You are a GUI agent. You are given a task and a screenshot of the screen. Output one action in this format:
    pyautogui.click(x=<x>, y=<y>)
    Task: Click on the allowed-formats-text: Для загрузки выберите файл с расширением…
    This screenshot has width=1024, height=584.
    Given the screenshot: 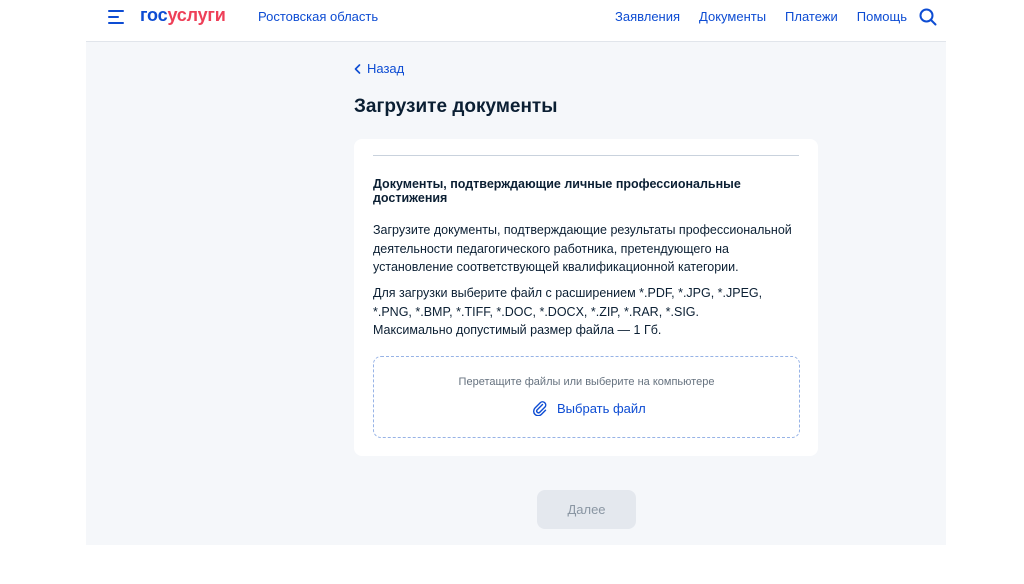 What is the action you would take?
    pyautogui.click(x=568, y=302)
    